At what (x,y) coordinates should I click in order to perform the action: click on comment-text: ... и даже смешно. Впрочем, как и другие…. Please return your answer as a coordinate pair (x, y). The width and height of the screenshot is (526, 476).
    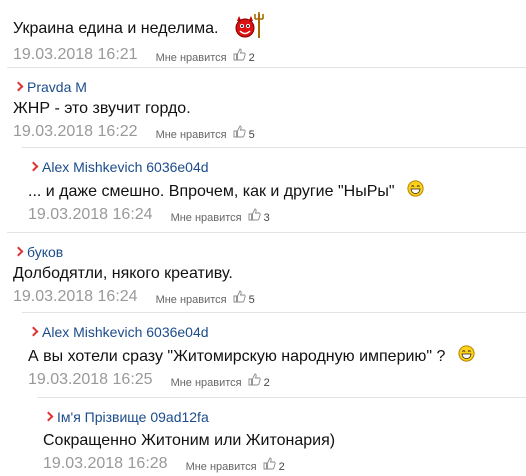
    Looking at the image, I should click on (277, 191).